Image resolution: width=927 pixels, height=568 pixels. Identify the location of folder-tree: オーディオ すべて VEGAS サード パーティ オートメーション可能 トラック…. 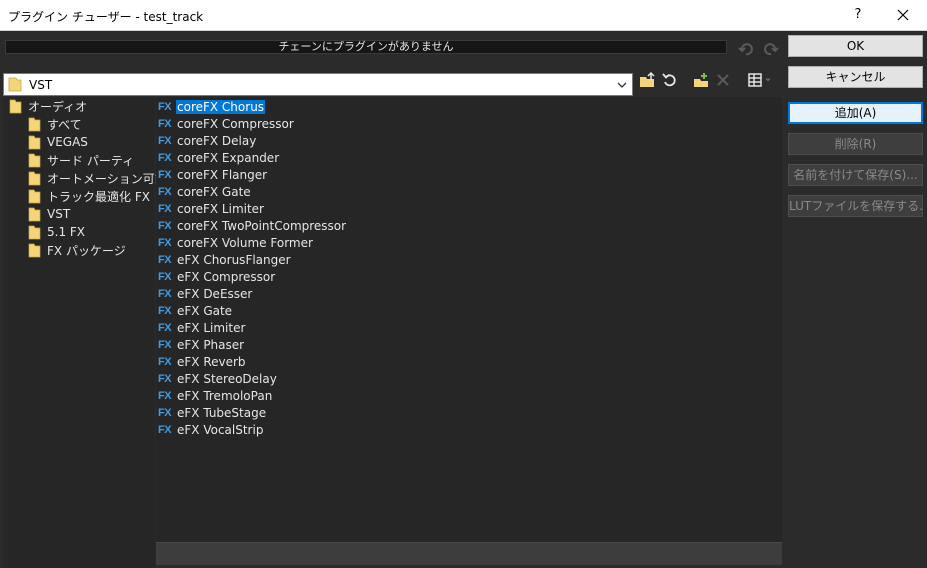
(85, 332).